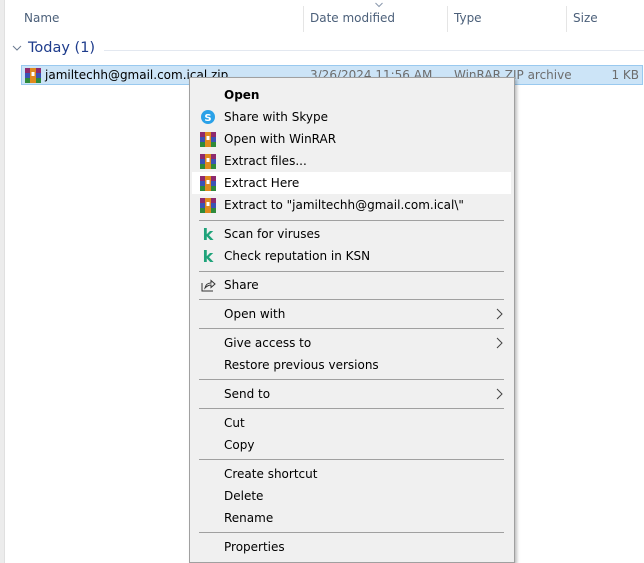 The width and height of the screenshot is (644, 563). Describe the element at coordinates (249, 518) in the screenshot. I see `menu-item-label: Rename` at that location.